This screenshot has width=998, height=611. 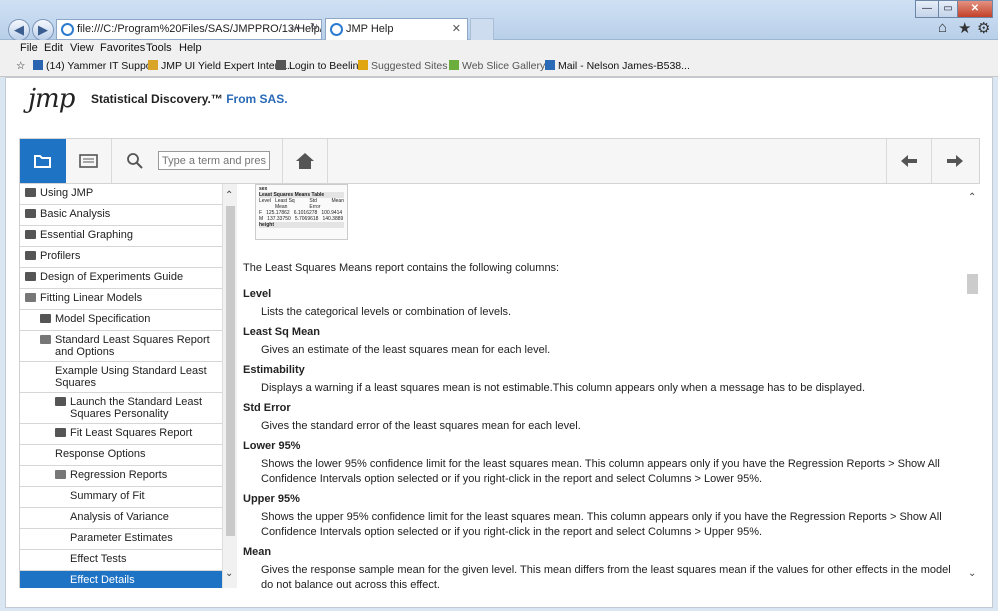 I want to click on sidebar-item: Basic Analysis, so click(x=121, y=215).